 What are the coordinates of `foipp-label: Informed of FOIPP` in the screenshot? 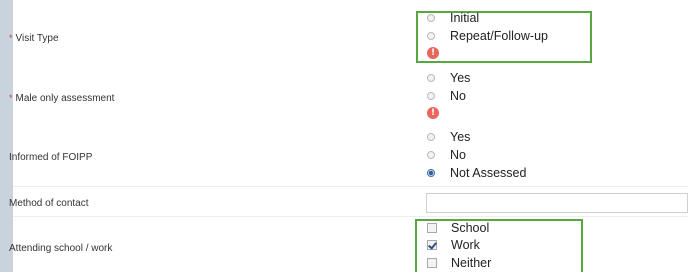 It's located at (51, 157).